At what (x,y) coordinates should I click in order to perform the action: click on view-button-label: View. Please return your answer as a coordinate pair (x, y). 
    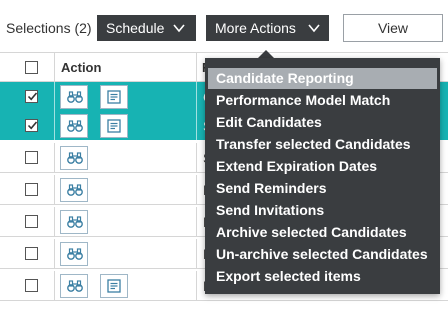
    Looking at the image, I should click on (393, 28).